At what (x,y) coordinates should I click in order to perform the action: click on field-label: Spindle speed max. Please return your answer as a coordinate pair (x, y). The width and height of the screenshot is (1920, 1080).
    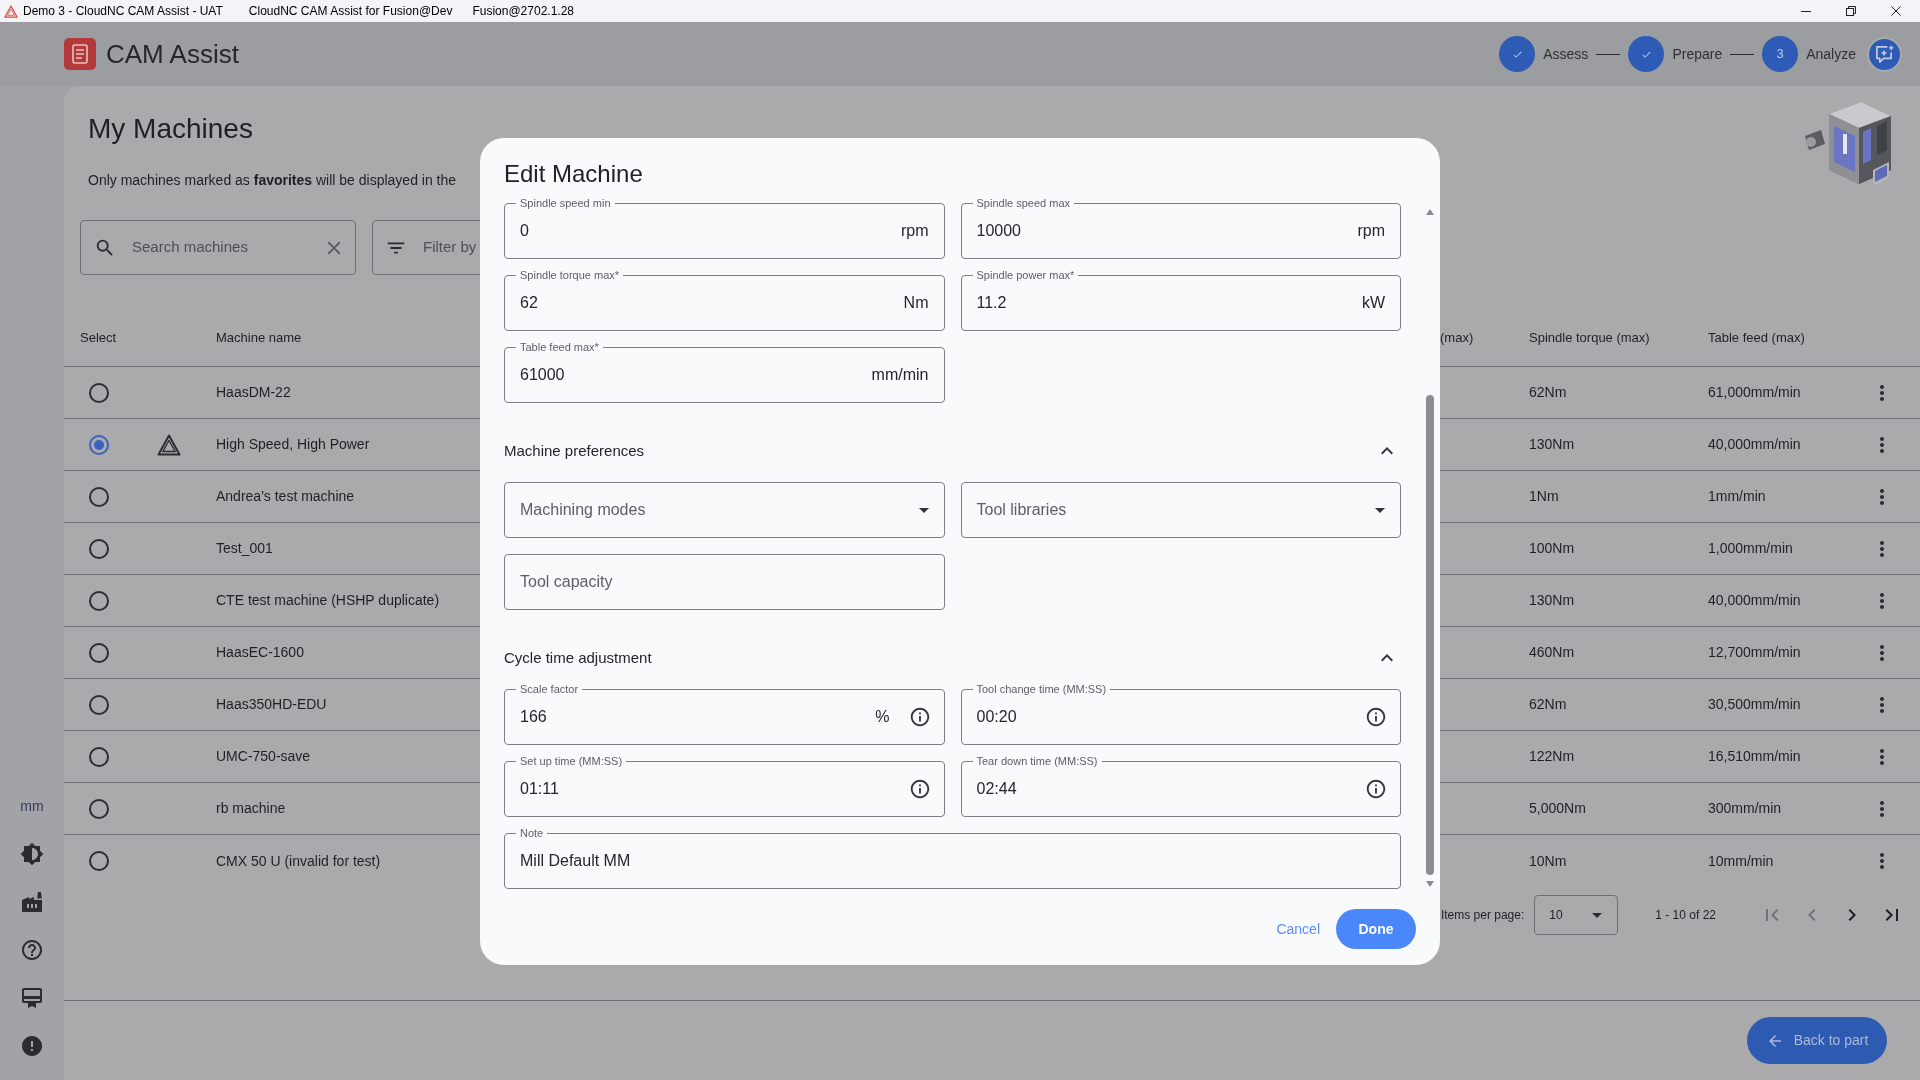
    Looking at the image, I should click on (1023, 203).